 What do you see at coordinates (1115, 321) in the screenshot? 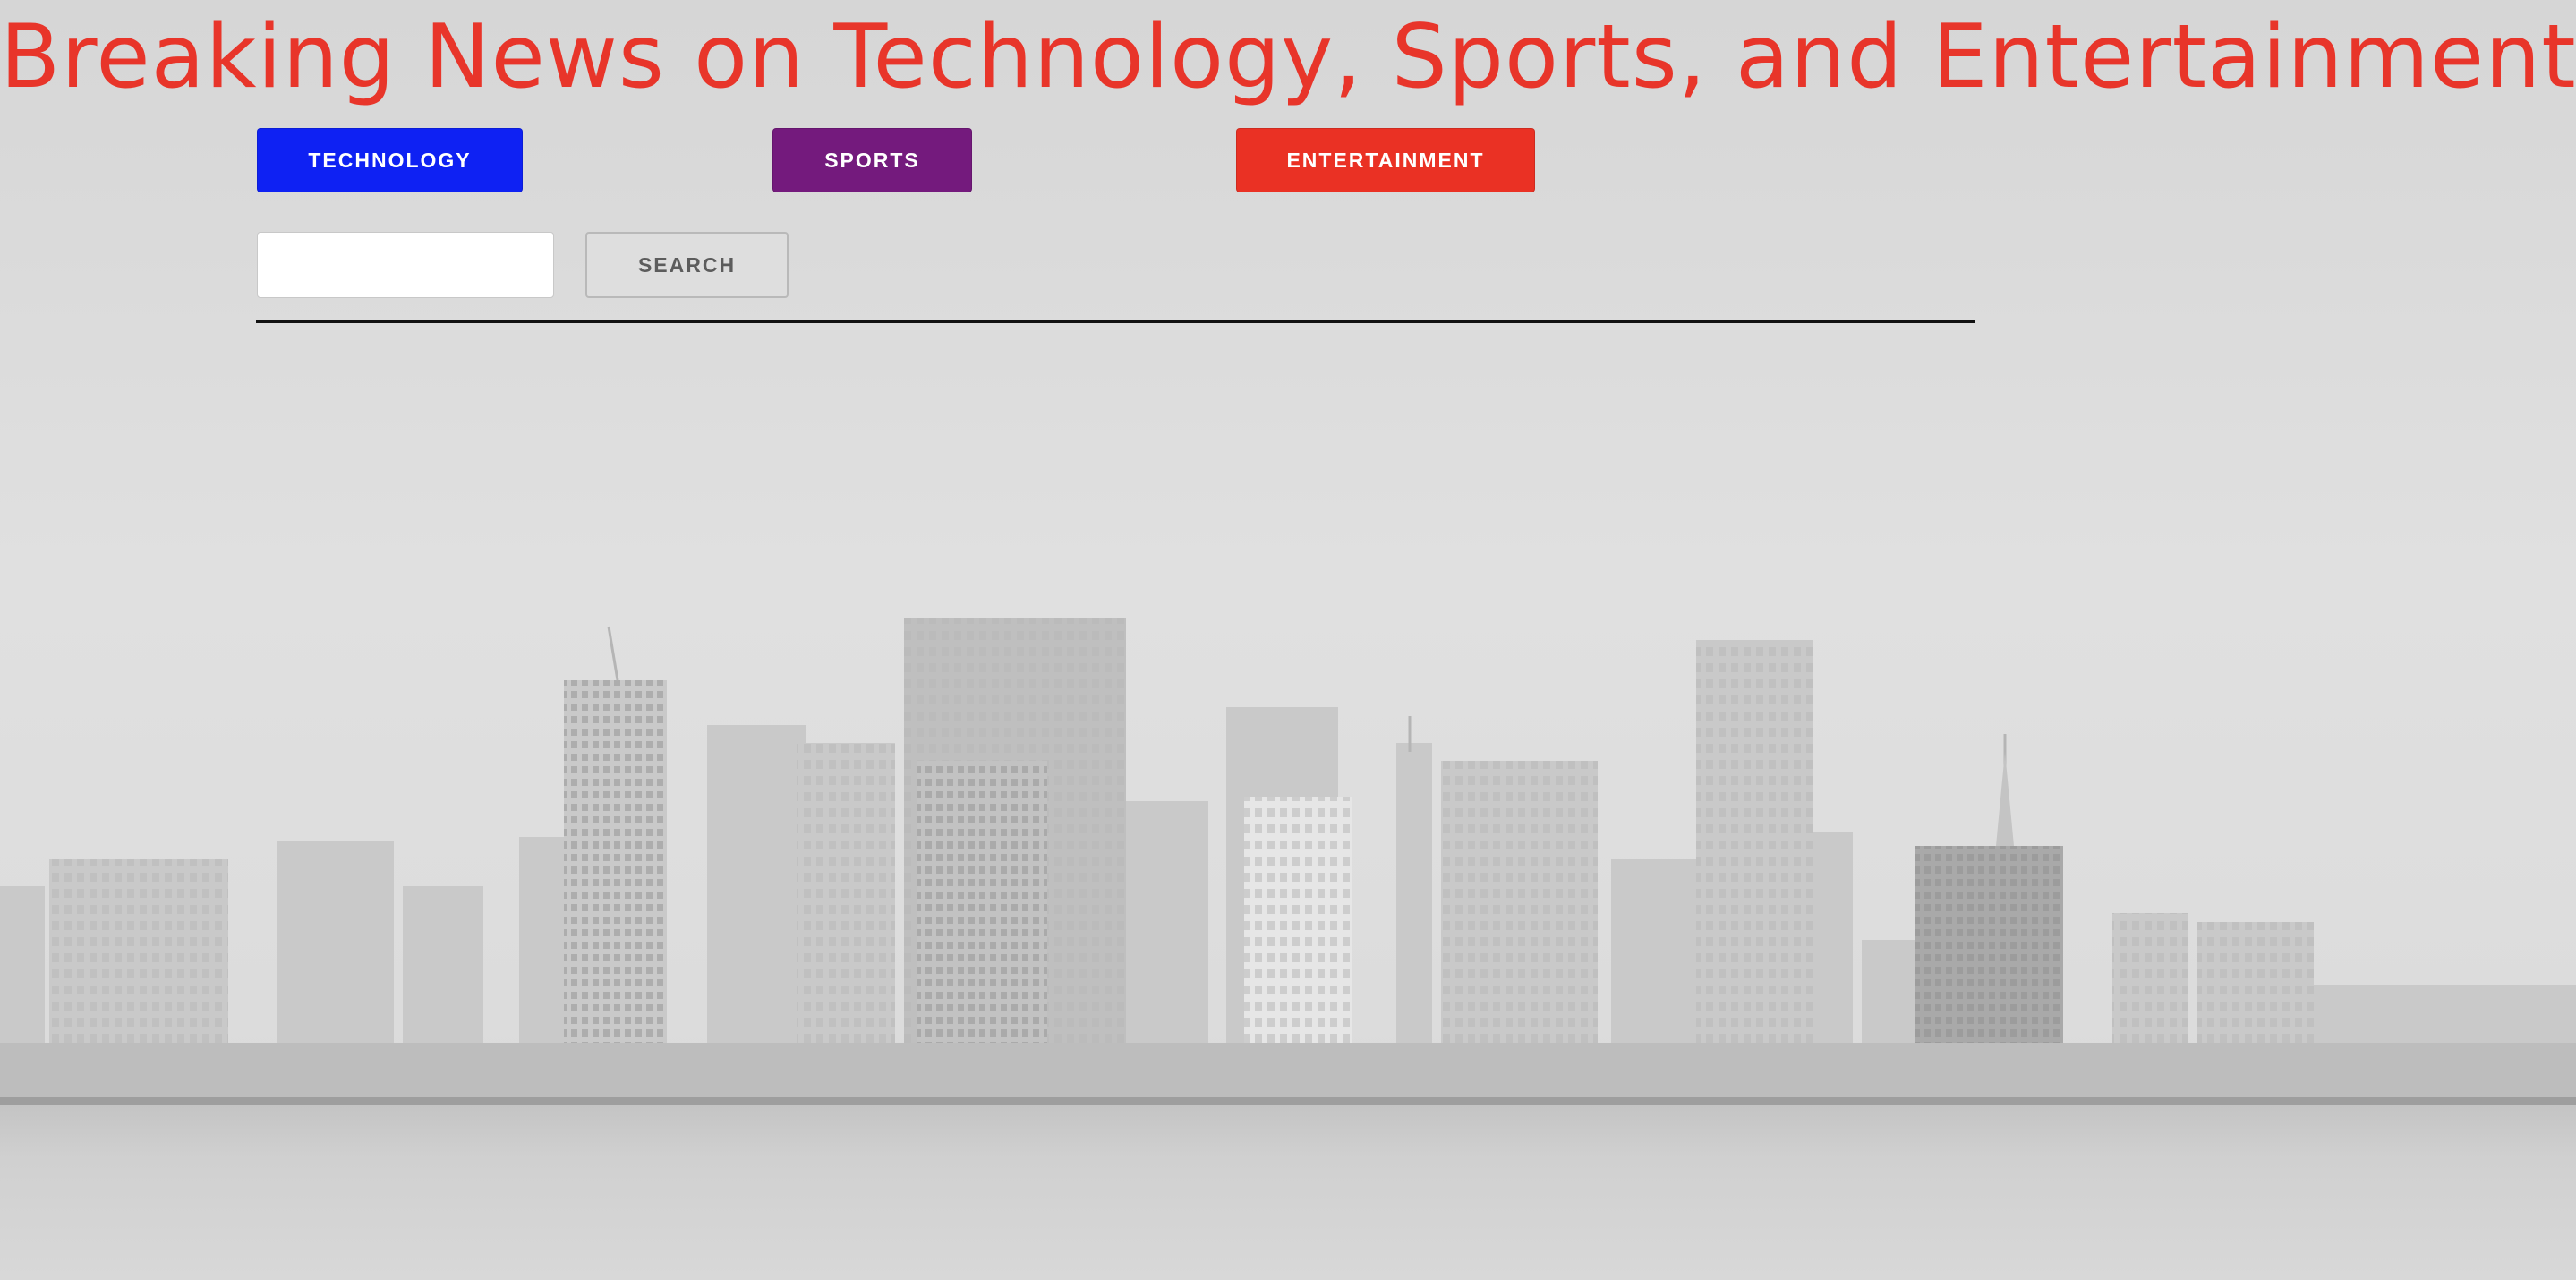
I see `header-divider` at bounding box center [1115, 321].